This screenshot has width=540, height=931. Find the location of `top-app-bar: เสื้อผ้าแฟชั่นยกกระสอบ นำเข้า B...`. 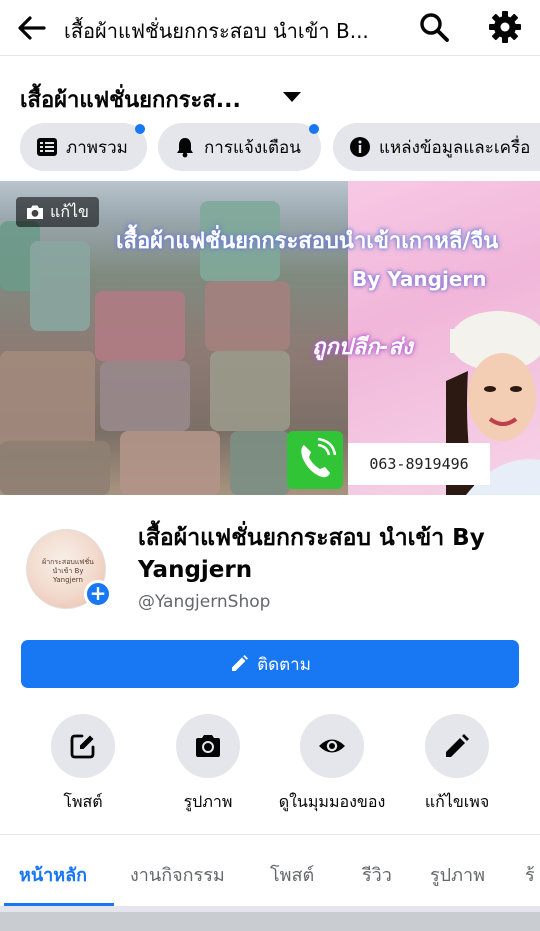

top-app-bar: เสื้อผ้าแฟชั่นยกกระสอบ นำเข้า B... is located at coordinates (270, 28).